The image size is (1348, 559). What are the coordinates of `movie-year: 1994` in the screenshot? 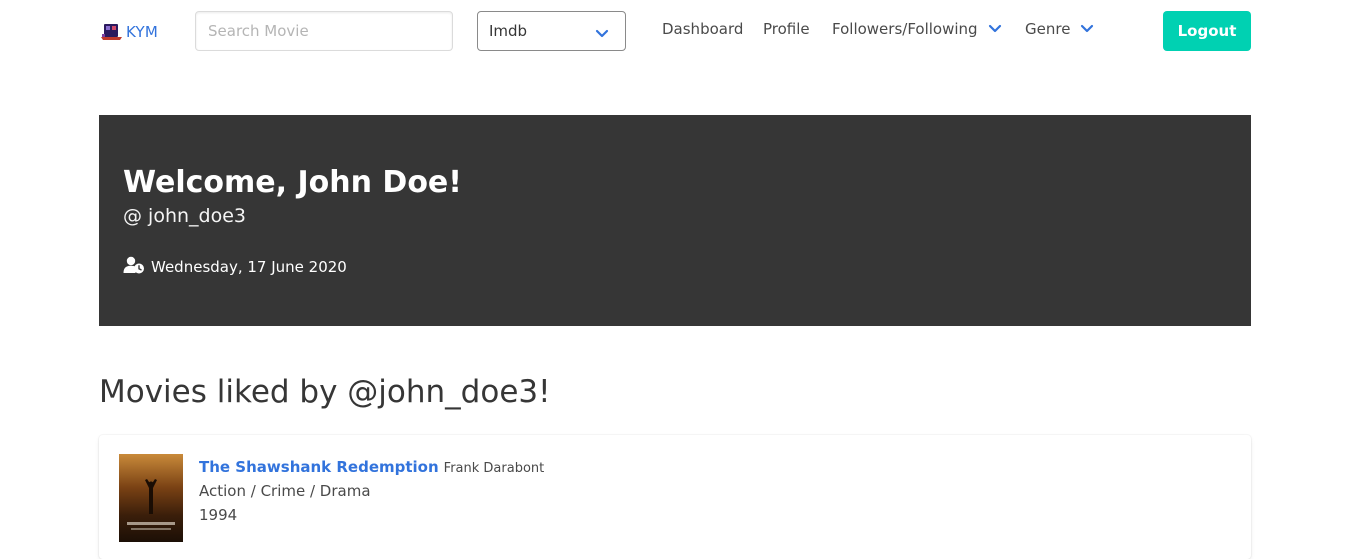 It's located at (218, 515).